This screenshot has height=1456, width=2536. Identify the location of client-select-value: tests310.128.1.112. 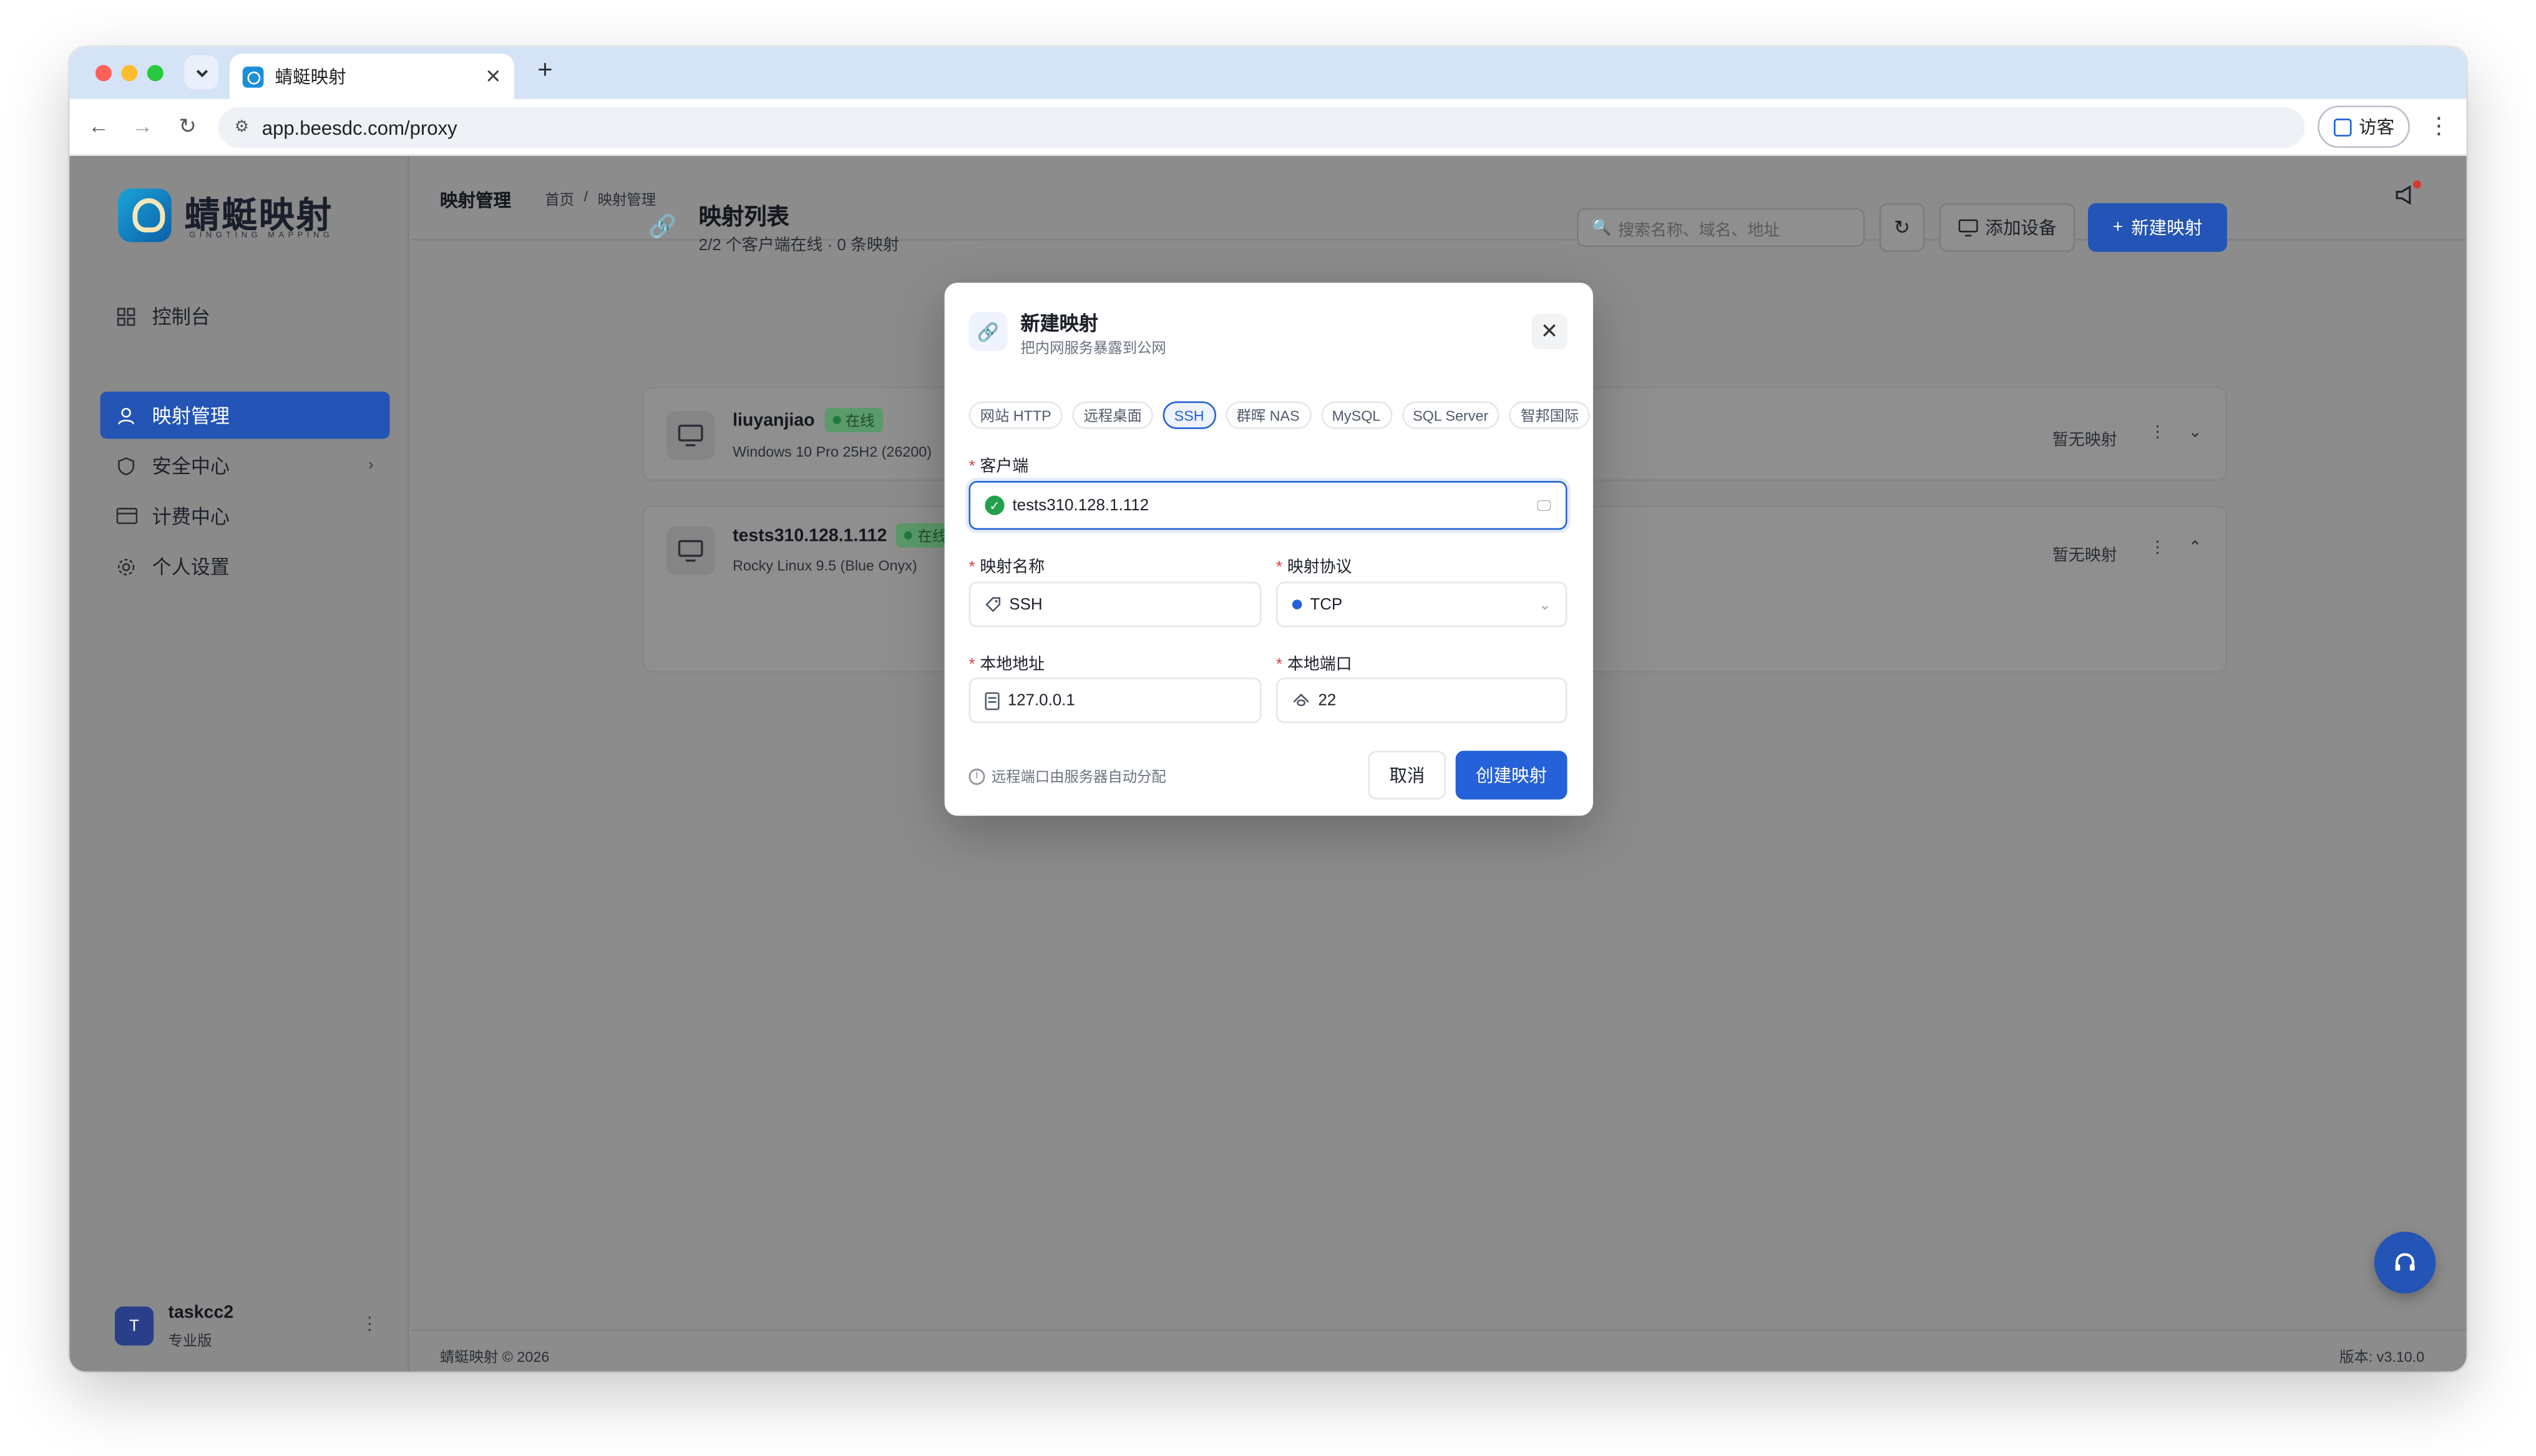
(1080, 505).